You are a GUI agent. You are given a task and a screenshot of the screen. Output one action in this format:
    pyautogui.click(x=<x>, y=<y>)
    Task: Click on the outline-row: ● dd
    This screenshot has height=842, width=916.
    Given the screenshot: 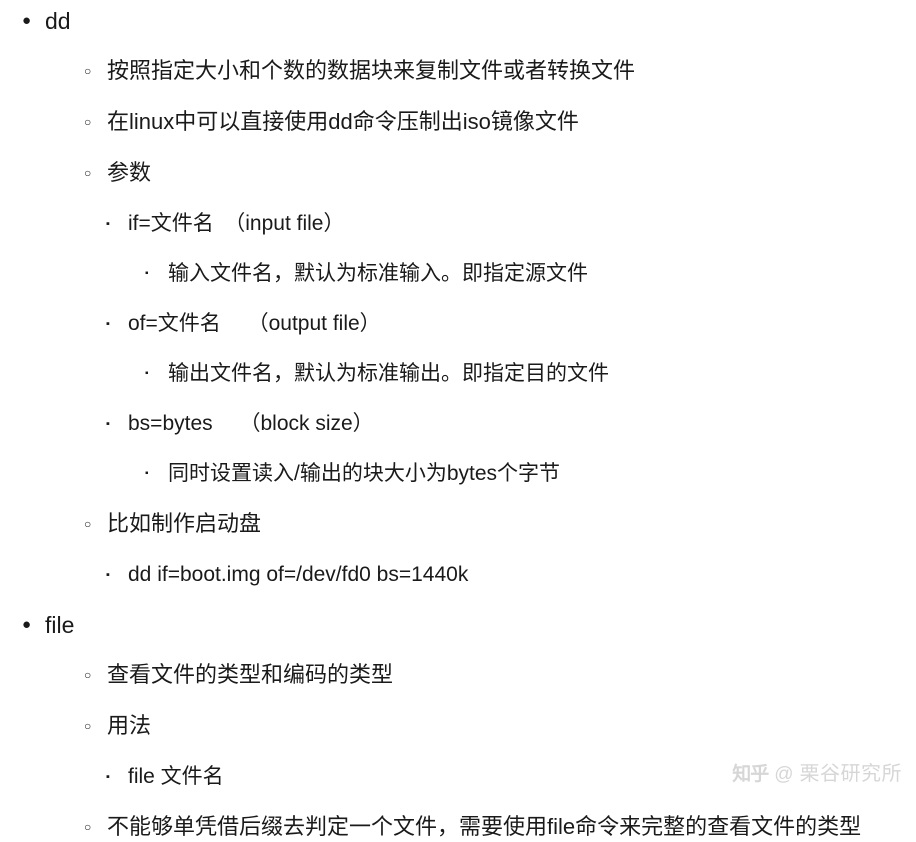 What is the action you would take?
    pyautogui.click(x=458, y=21)
    